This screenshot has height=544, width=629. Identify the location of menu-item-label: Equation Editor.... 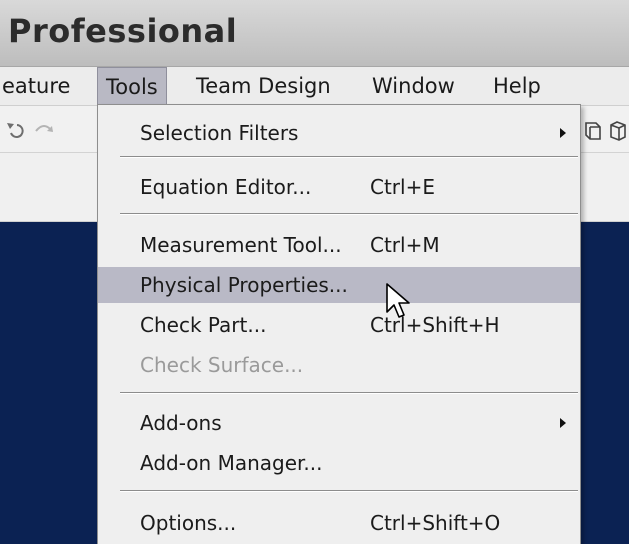
(226, 187).